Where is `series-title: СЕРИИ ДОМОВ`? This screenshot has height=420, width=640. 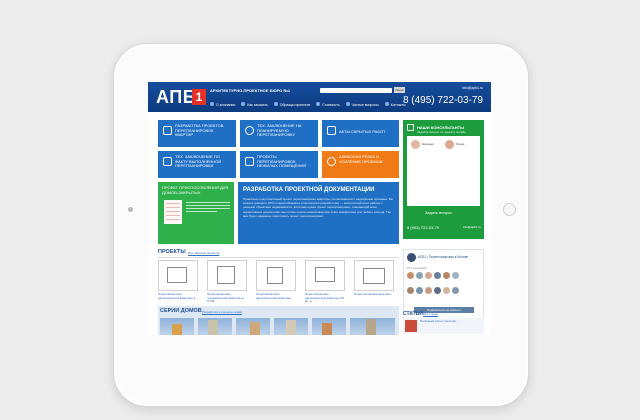
series-title: СЕРИИ ДОМОВ is located at coordinates (181, 311).